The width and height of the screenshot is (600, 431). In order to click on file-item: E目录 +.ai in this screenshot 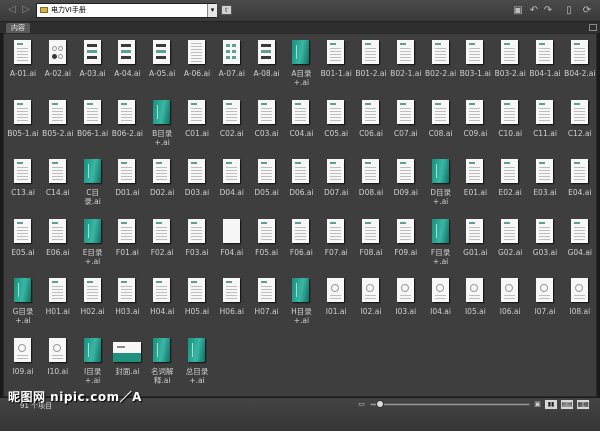, I will do `click(93, 244)`.